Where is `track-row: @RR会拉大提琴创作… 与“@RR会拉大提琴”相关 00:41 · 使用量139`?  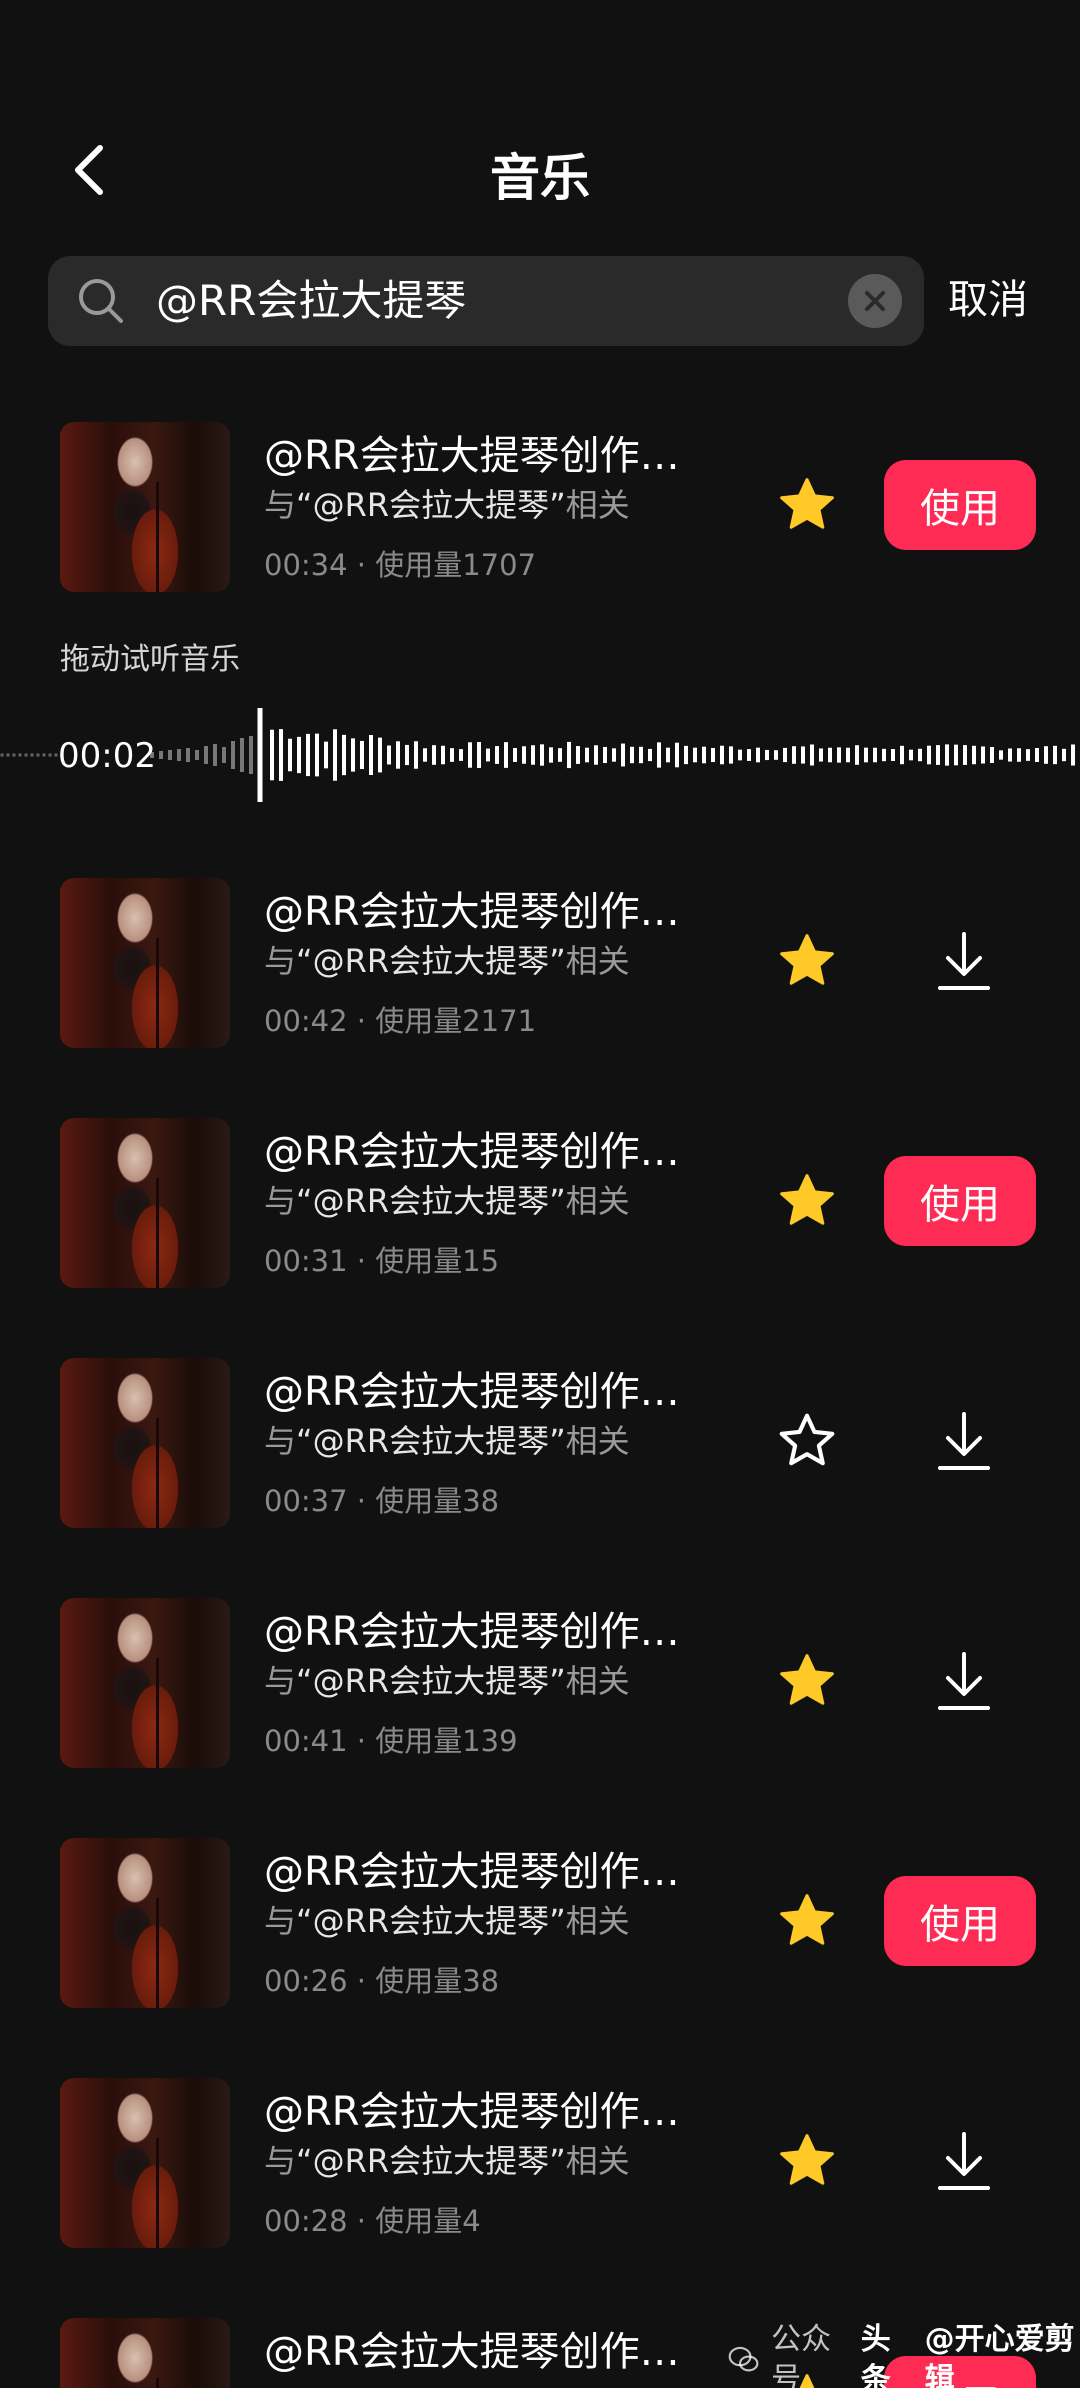
track-row: @RR会拉大提琴创作… 与“@RR会拉大提琴”相关 00:41 · 使用量139 is located at coordinates (540, 1688).